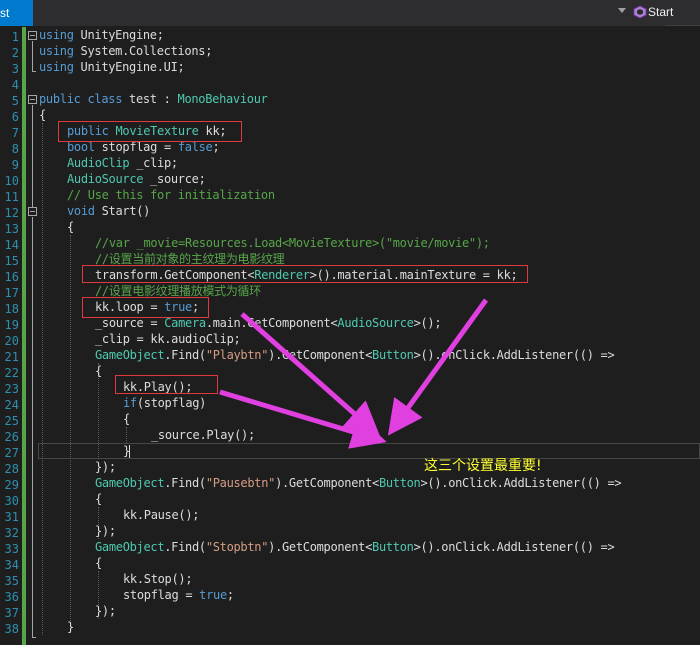  Describe the element at coordinates (438, 367) in the screenshot. I see `arrow-from-maintexture` at that location.